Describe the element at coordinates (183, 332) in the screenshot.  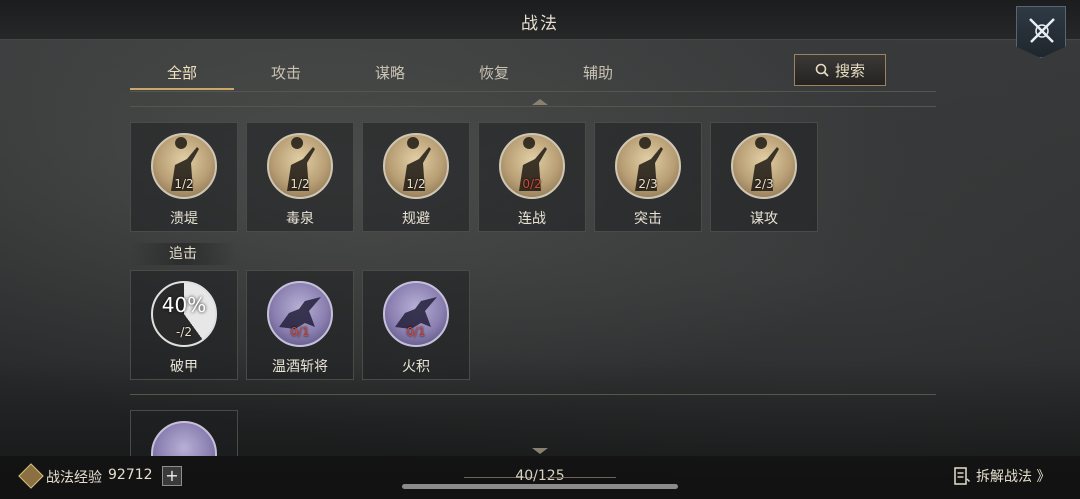
I see `card-count: -/2` at that location.